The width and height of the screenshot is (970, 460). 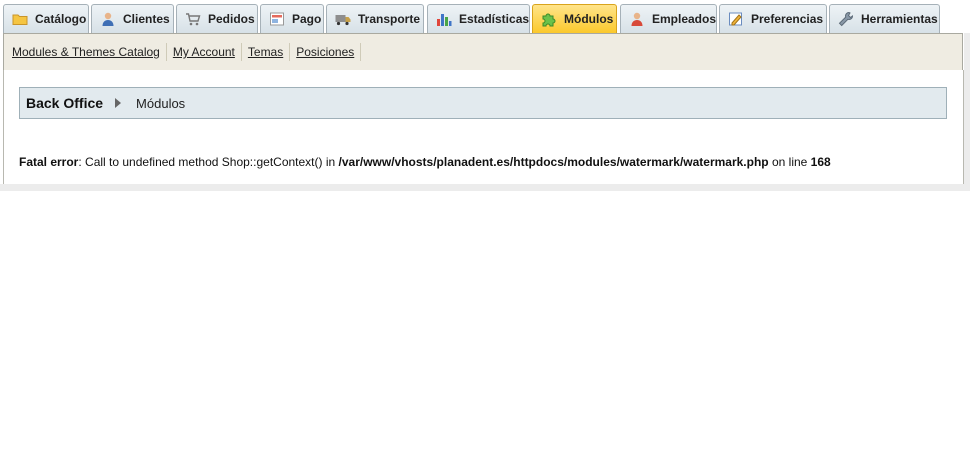 What do you see at coordinates (266, 52) in the screenshot?
I see `subnav-temas: Temas` at bounding box center [266, 52].